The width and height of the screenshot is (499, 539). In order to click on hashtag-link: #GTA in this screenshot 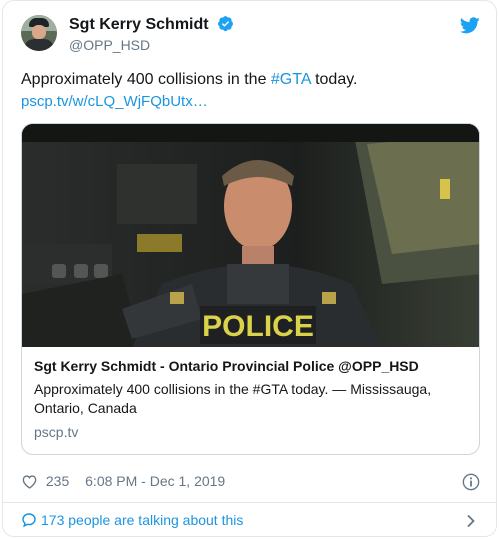, I will do `click(291, 79)`.